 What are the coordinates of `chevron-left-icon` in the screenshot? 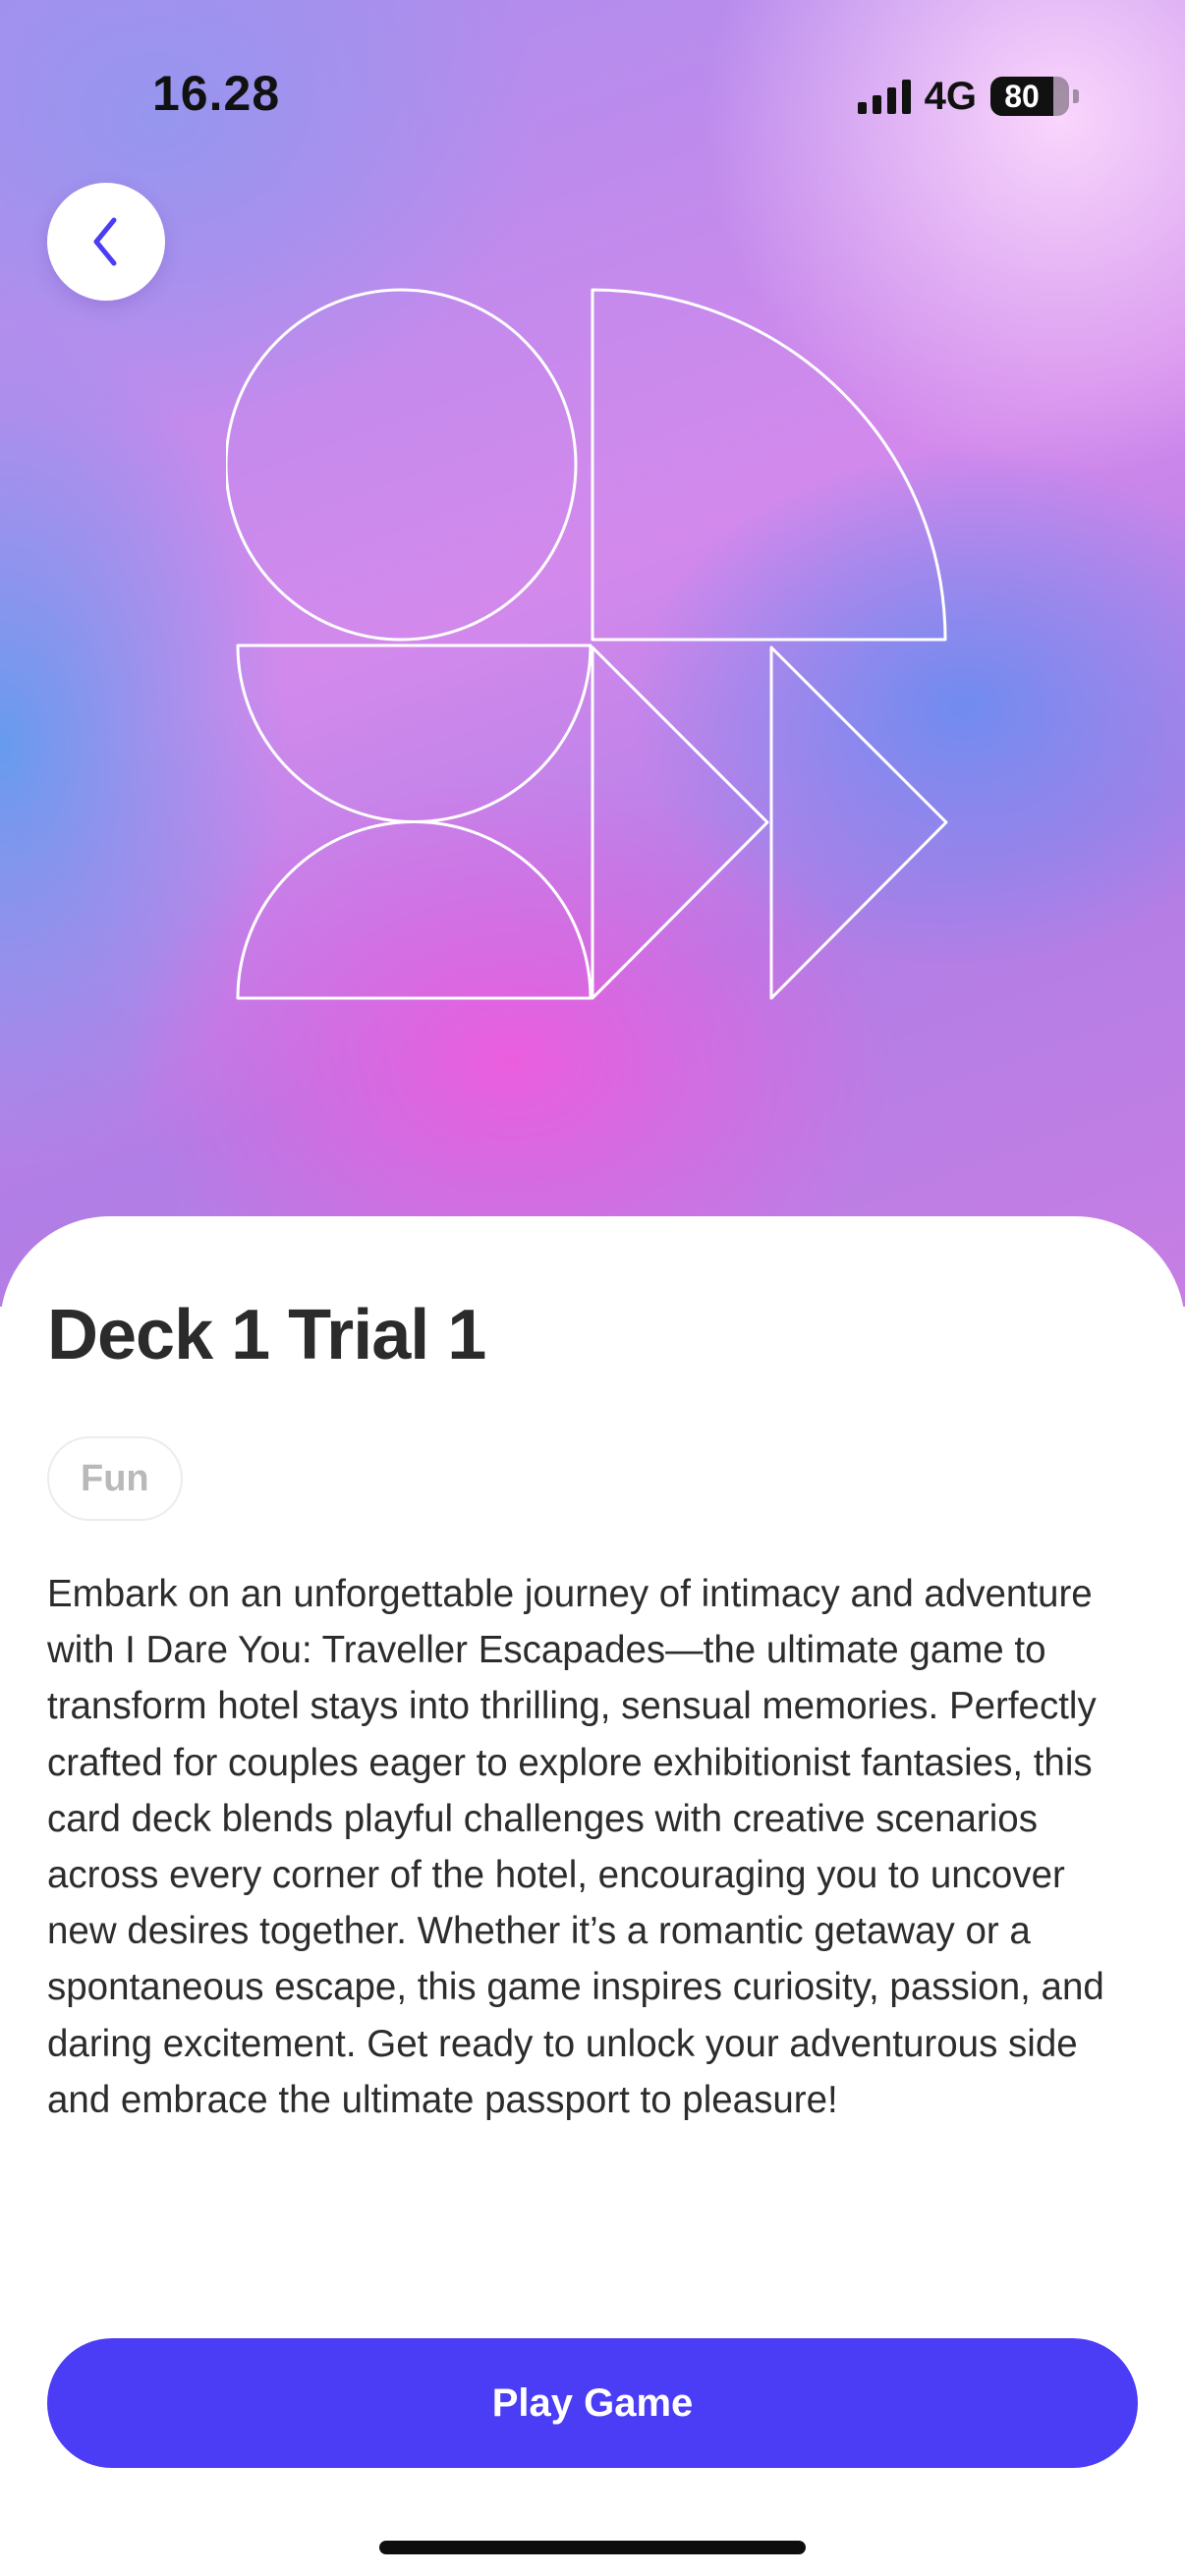 It's located at (105, 241).